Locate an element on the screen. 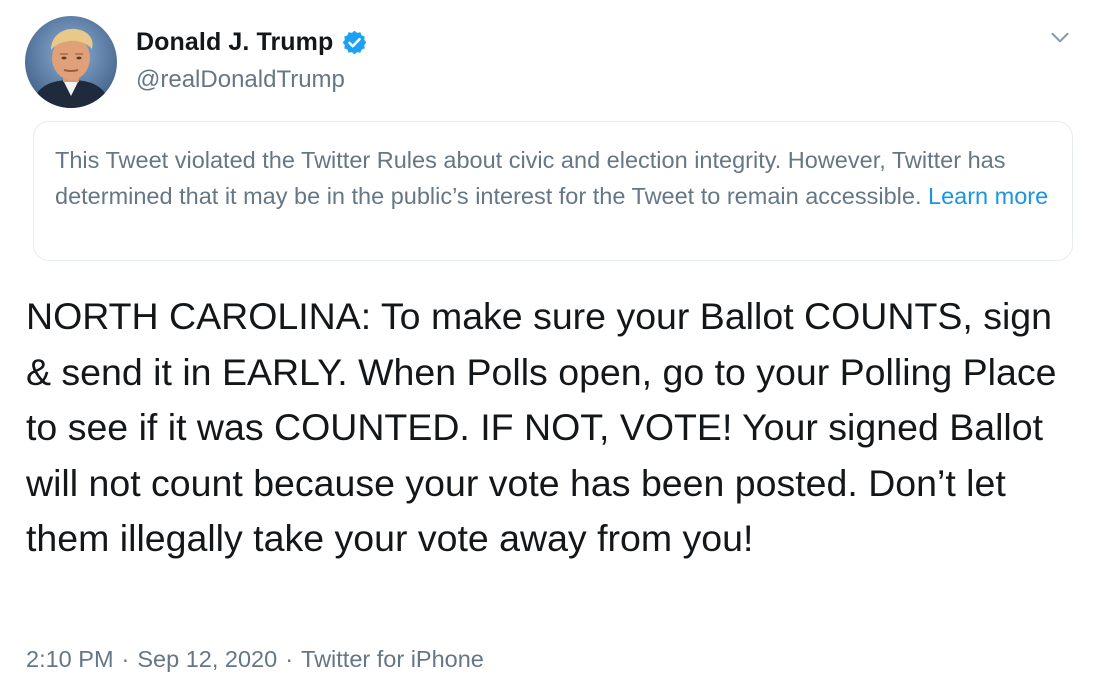 The height and width of the screenshot is (700, 1099). avatar is located at coordinates (71, 62).